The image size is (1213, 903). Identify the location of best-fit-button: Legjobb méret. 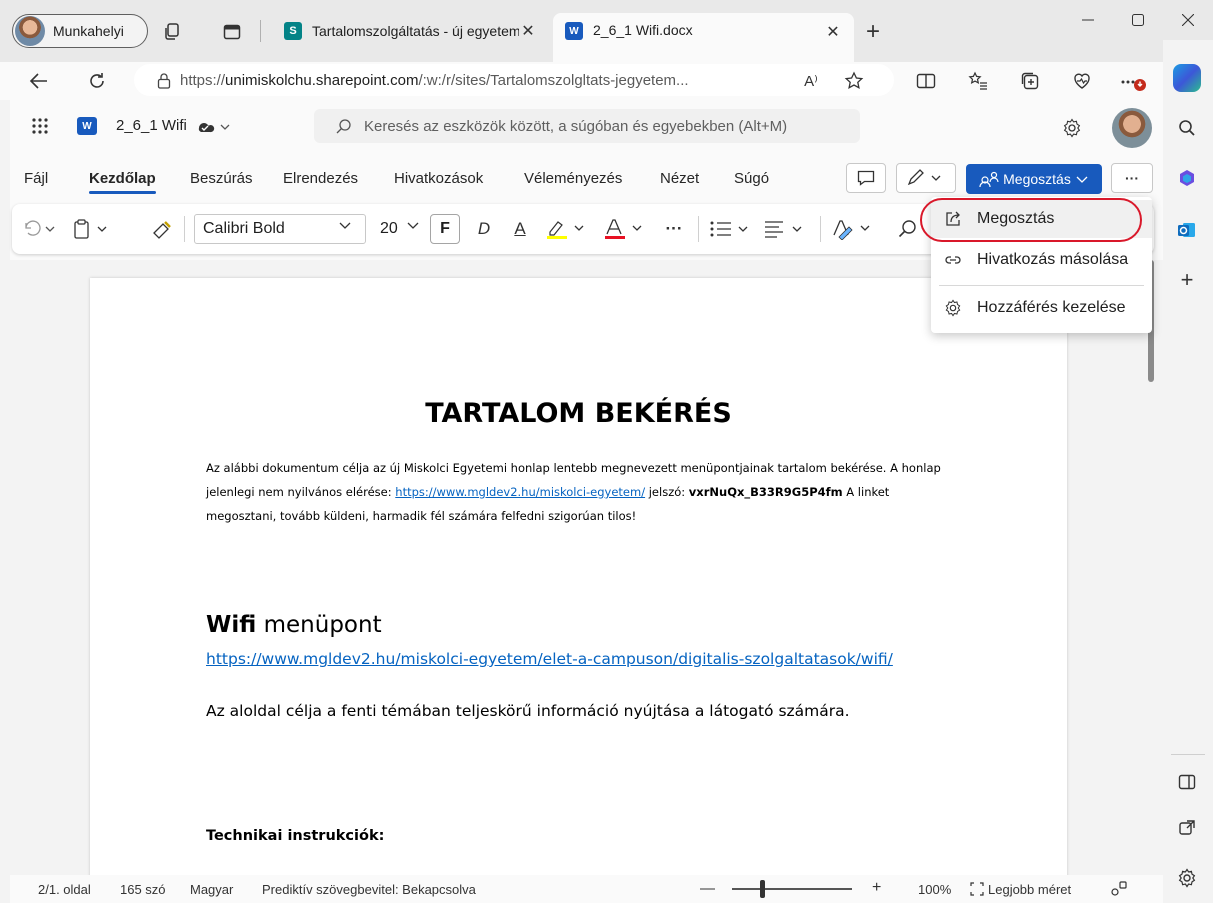
(1029, 889).